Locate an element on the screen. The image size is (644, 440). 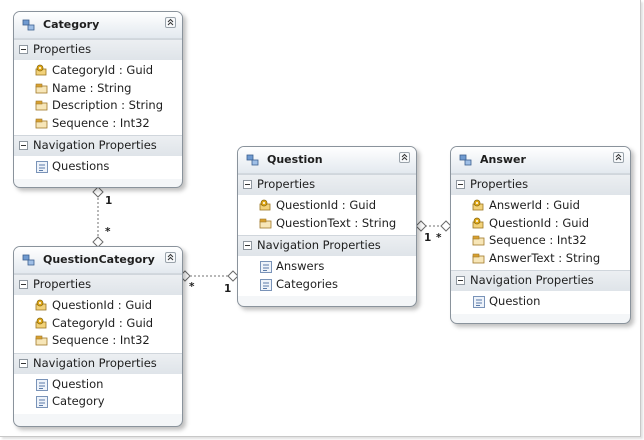
navigation-property-row: Category is located at coordinates (98, 402).